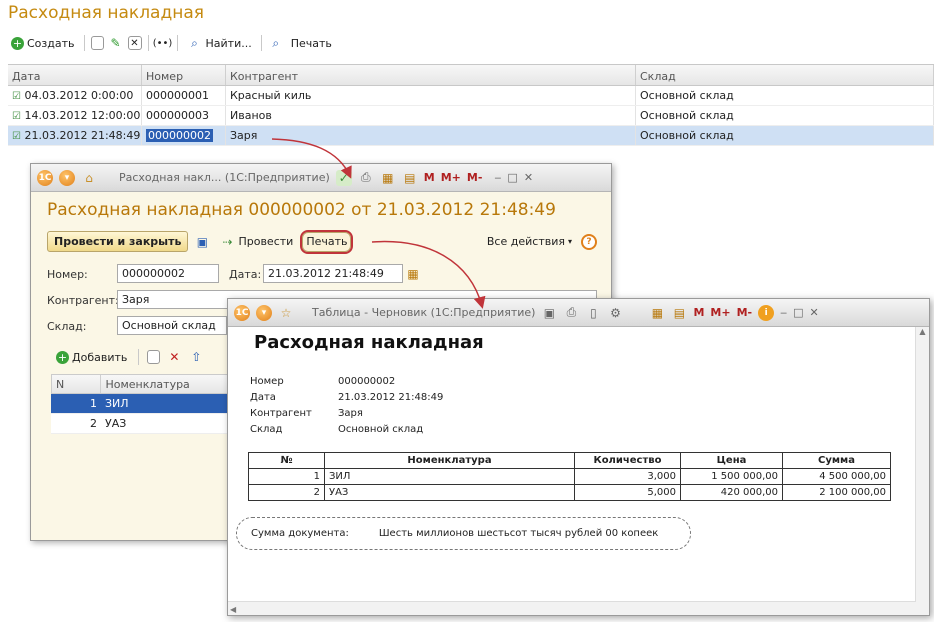  Describe the element at coordinates (836, 460) in the screenshot. I see `column-header-sum: Сумма` at that location.